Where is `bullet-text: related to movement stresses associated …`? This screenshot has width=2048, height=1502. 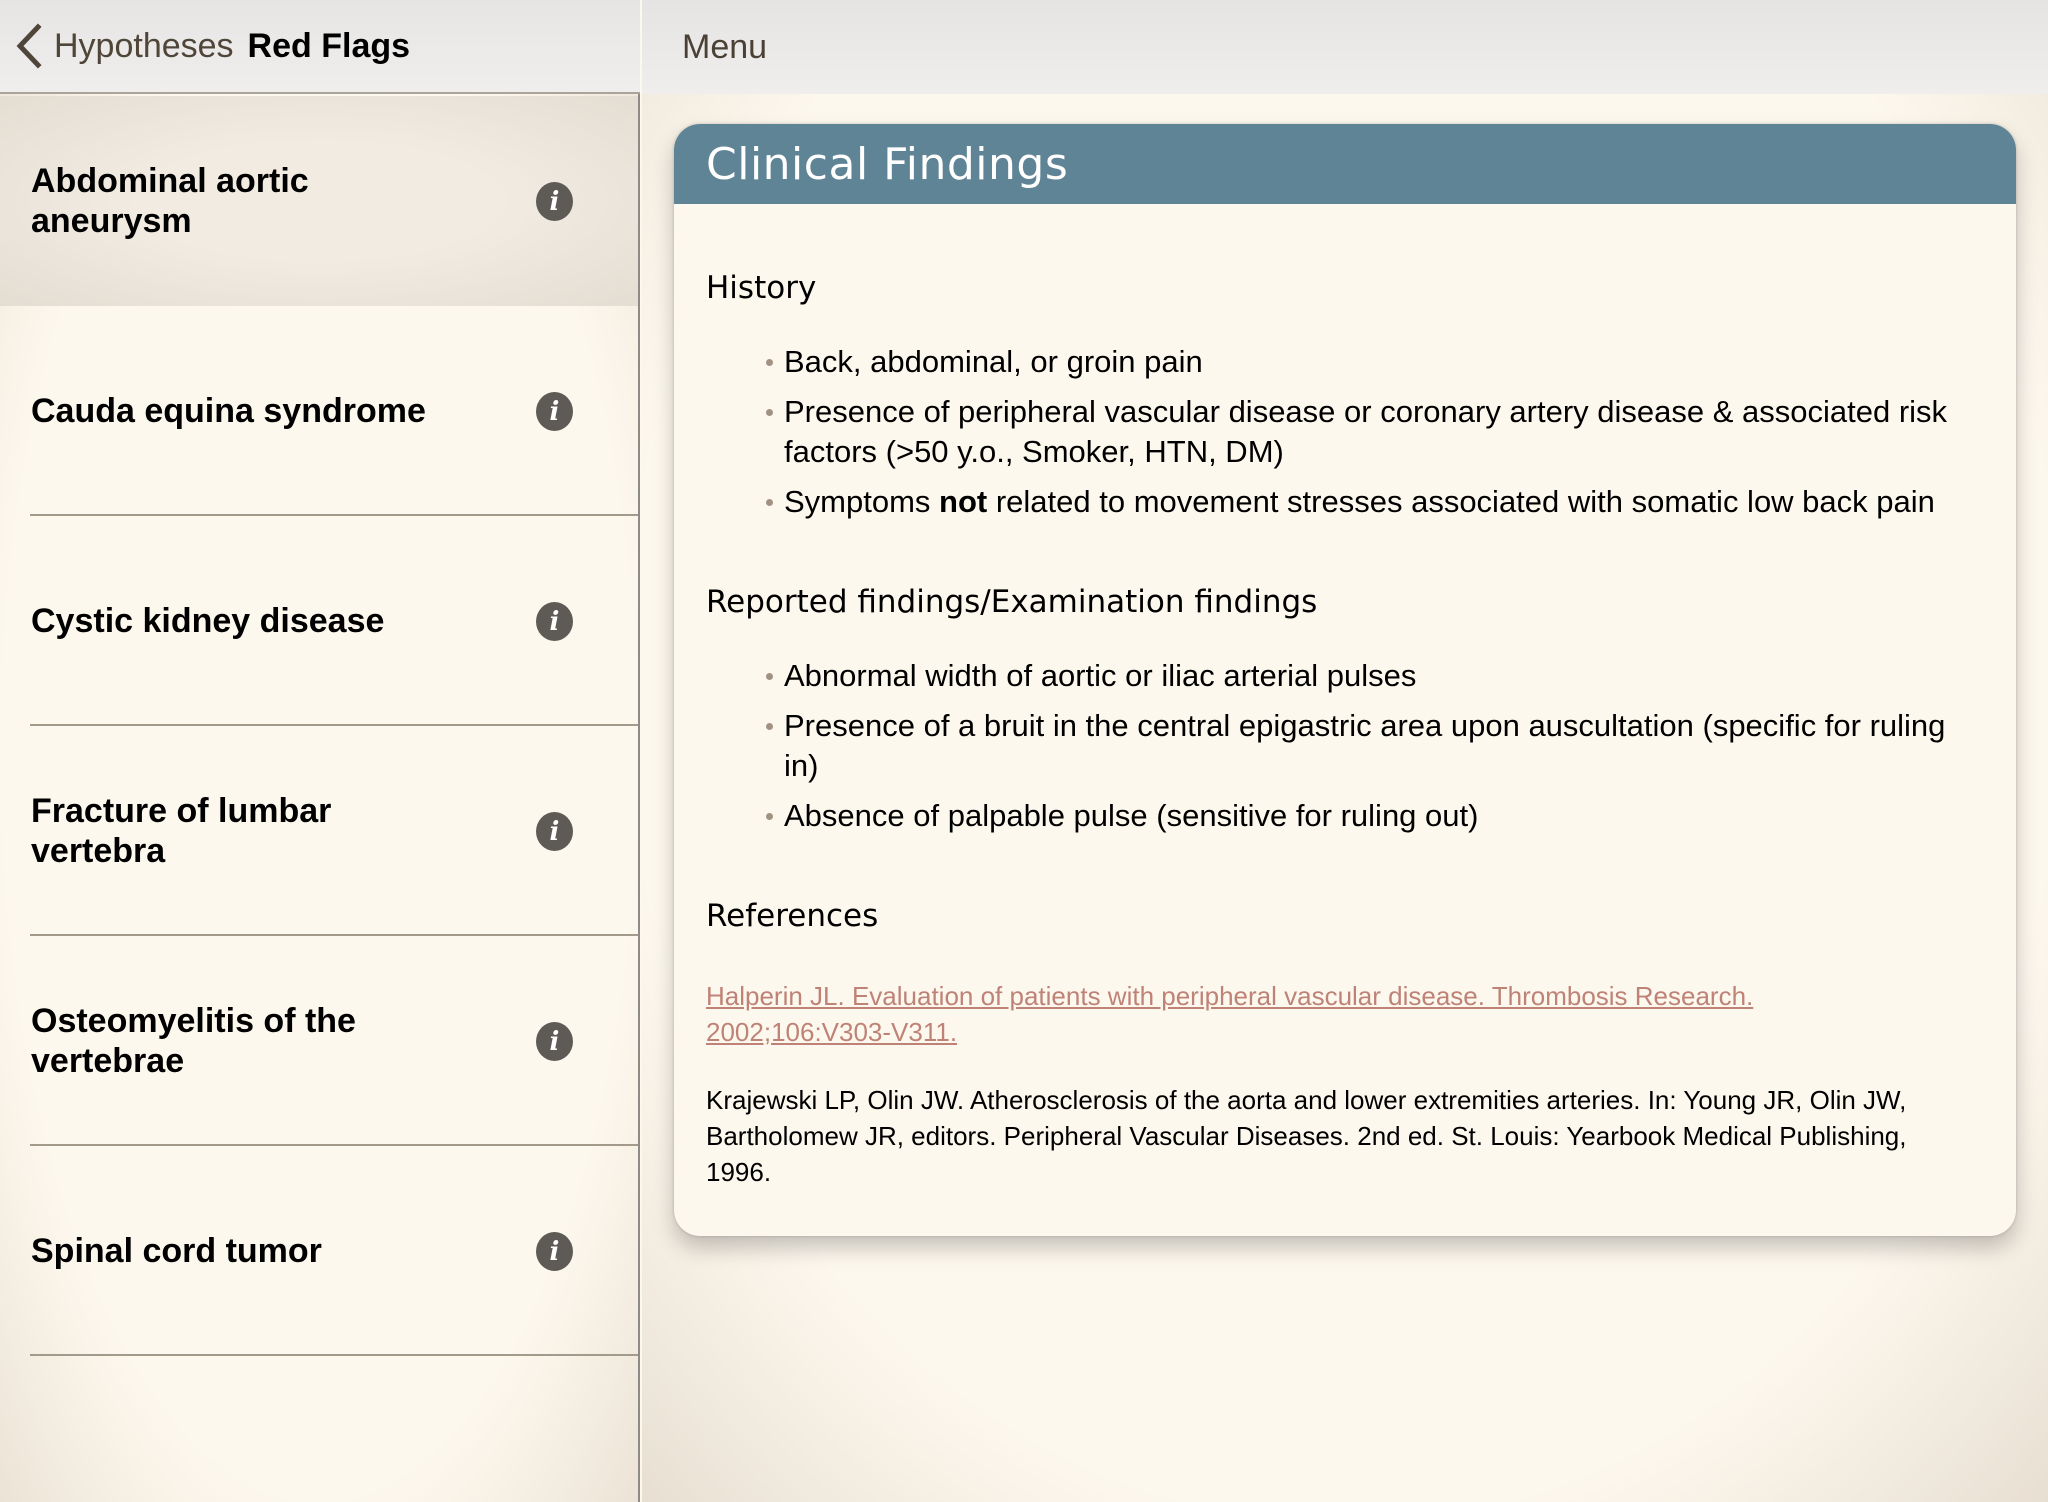
bullet-text: related to movement stresses associated … is located at coordinates (1461, 501).